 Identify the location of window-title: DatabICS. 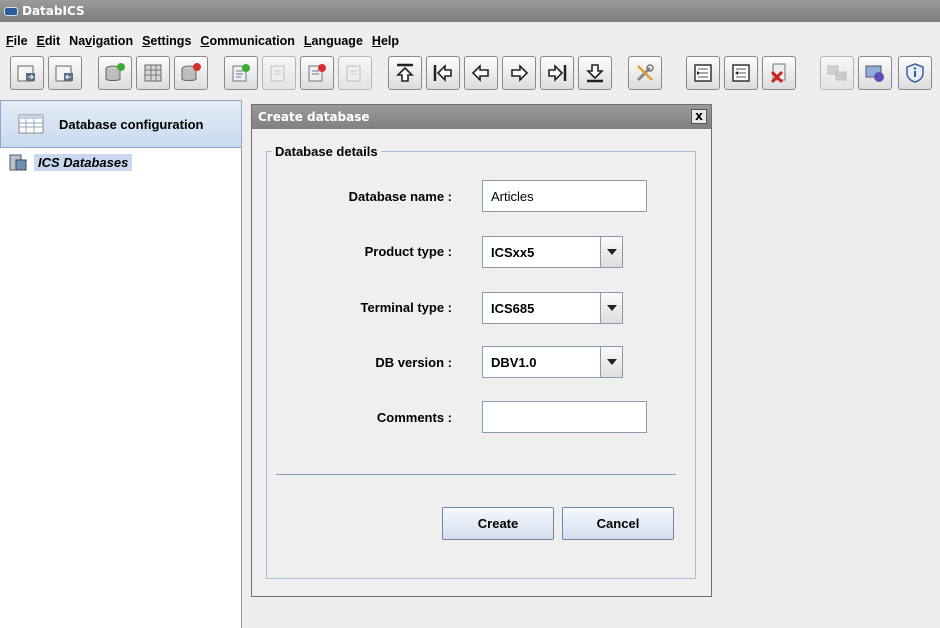
(53, 11).